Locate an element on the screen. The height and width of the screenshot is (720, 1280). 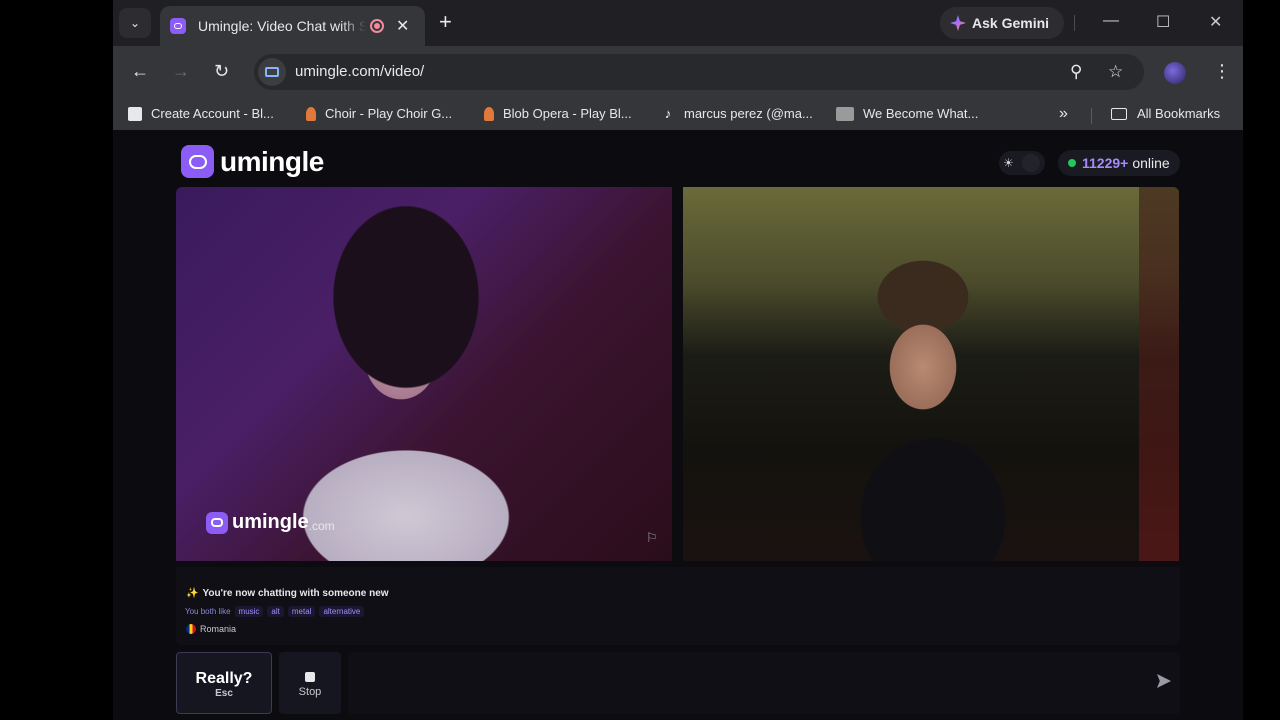
ask-gemini-button: Ask Gemini is located at coordinates (1002, 23).